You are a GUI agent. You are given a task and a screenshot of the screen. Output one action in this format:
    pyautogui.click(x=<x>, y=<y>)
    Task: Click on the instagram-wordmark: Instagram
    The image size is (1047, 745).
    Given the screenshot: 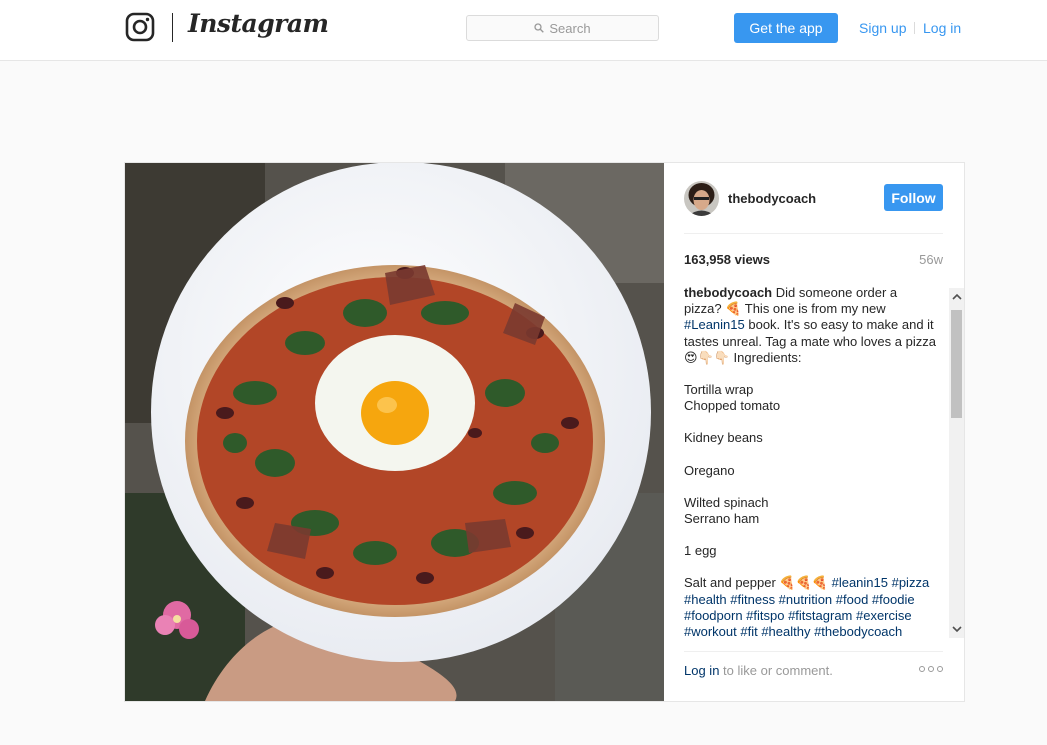 What is the action you would take?
    pyautogui.click(x=258, y=23)
    